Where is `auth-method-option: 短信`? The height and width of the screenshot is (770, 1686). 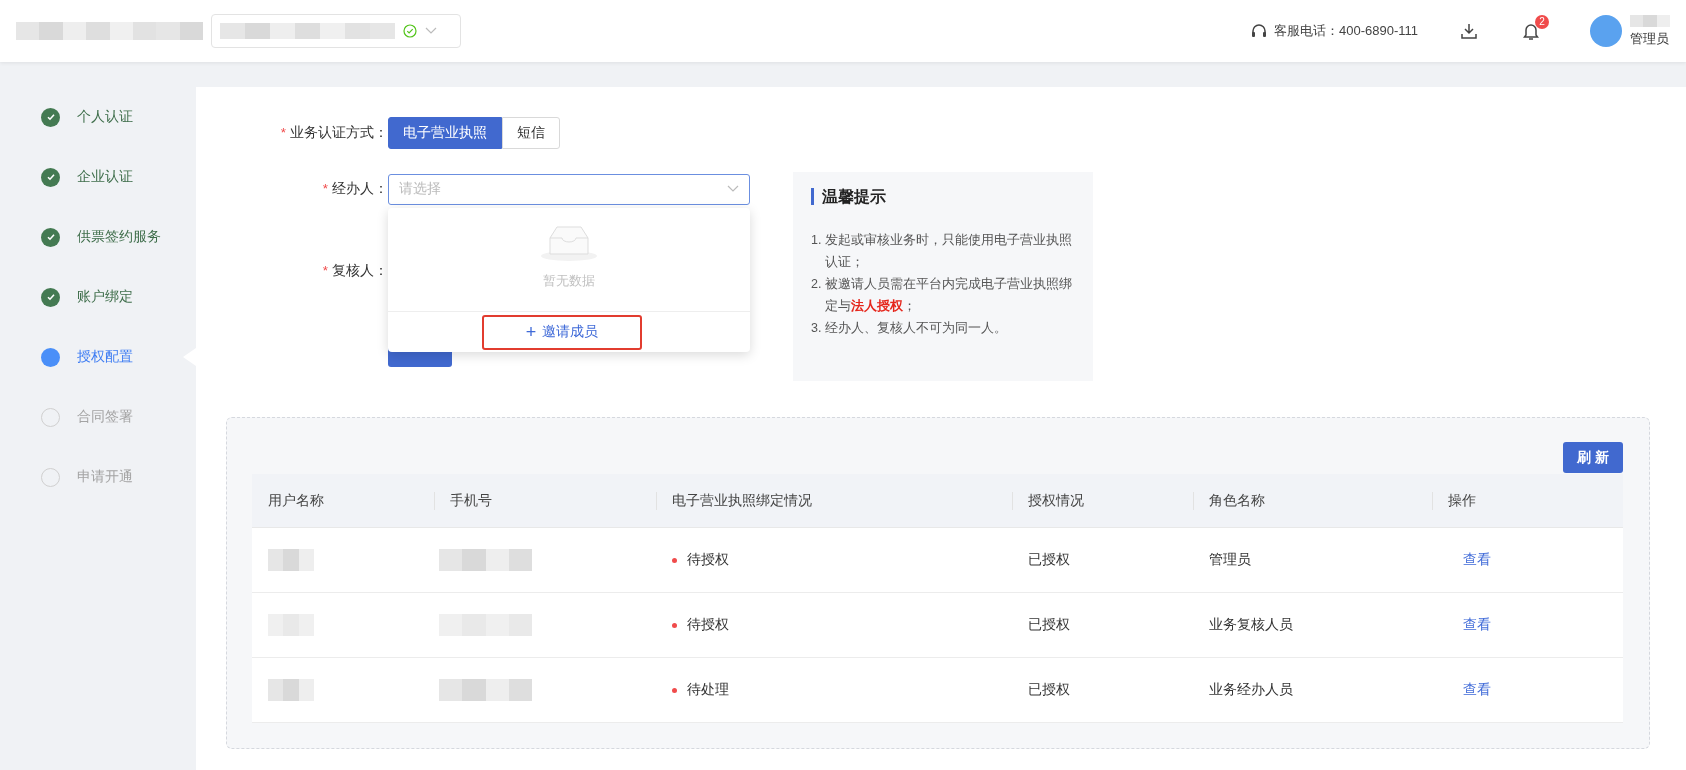 auth-method-option: 短信 is located at coordinates (531, 133).